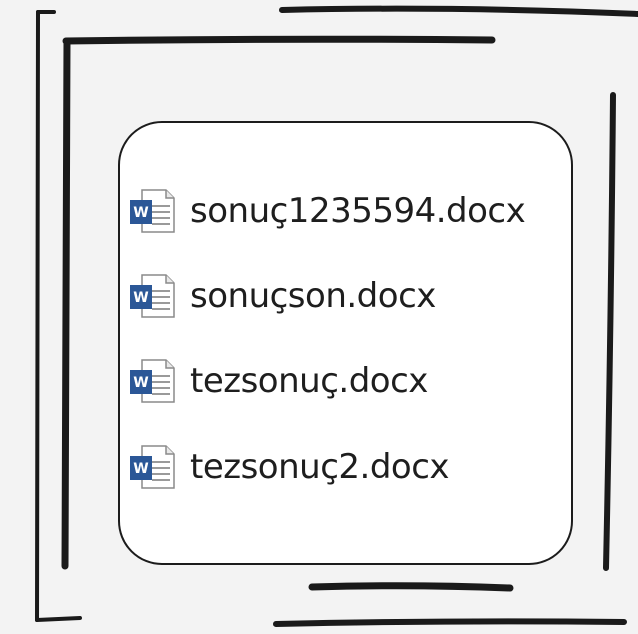 The width and height of the screenshot is (638, 634). Describe the element at coordinates (358, 211) in the screenshot. I see `file-name: sonuç1235594.docx` at that location.